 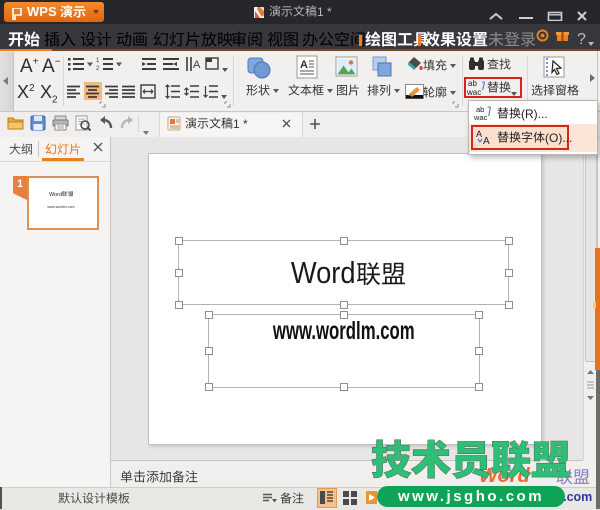 I want to click on svg-text: 1, so click(x=98, y=61).